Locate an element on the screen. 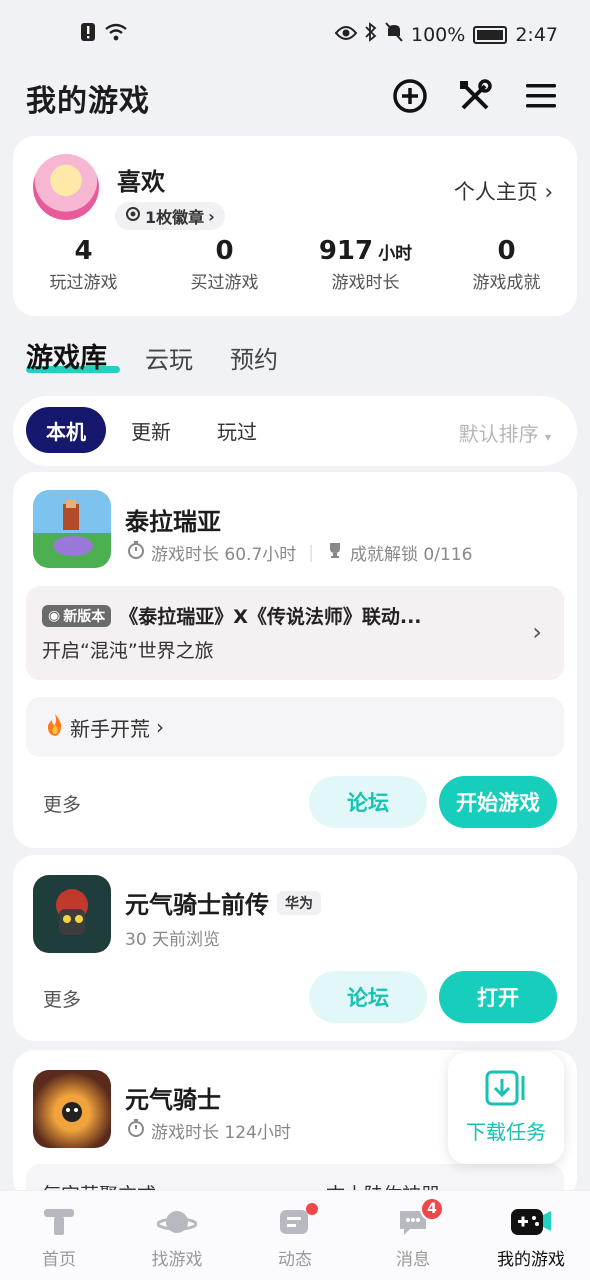 This screenshot has height=1280, width=590. caret-down-icon: ▾ is located at coordinates (547, 437).